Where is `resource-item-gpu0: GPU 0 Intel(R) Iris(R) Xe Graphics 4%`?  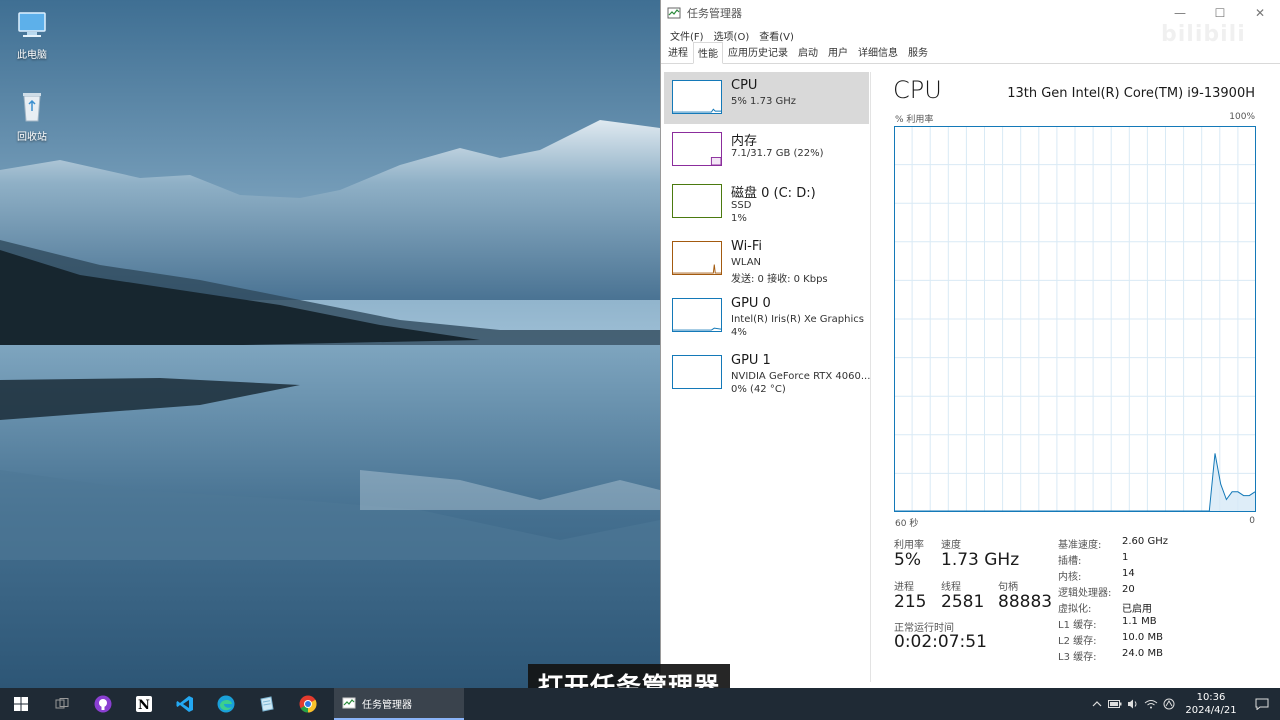
resource-item-gpu0: GPU 0 Intel(R) Iris(R) Xe Graphics 4% is located at coordinates (766, 316).